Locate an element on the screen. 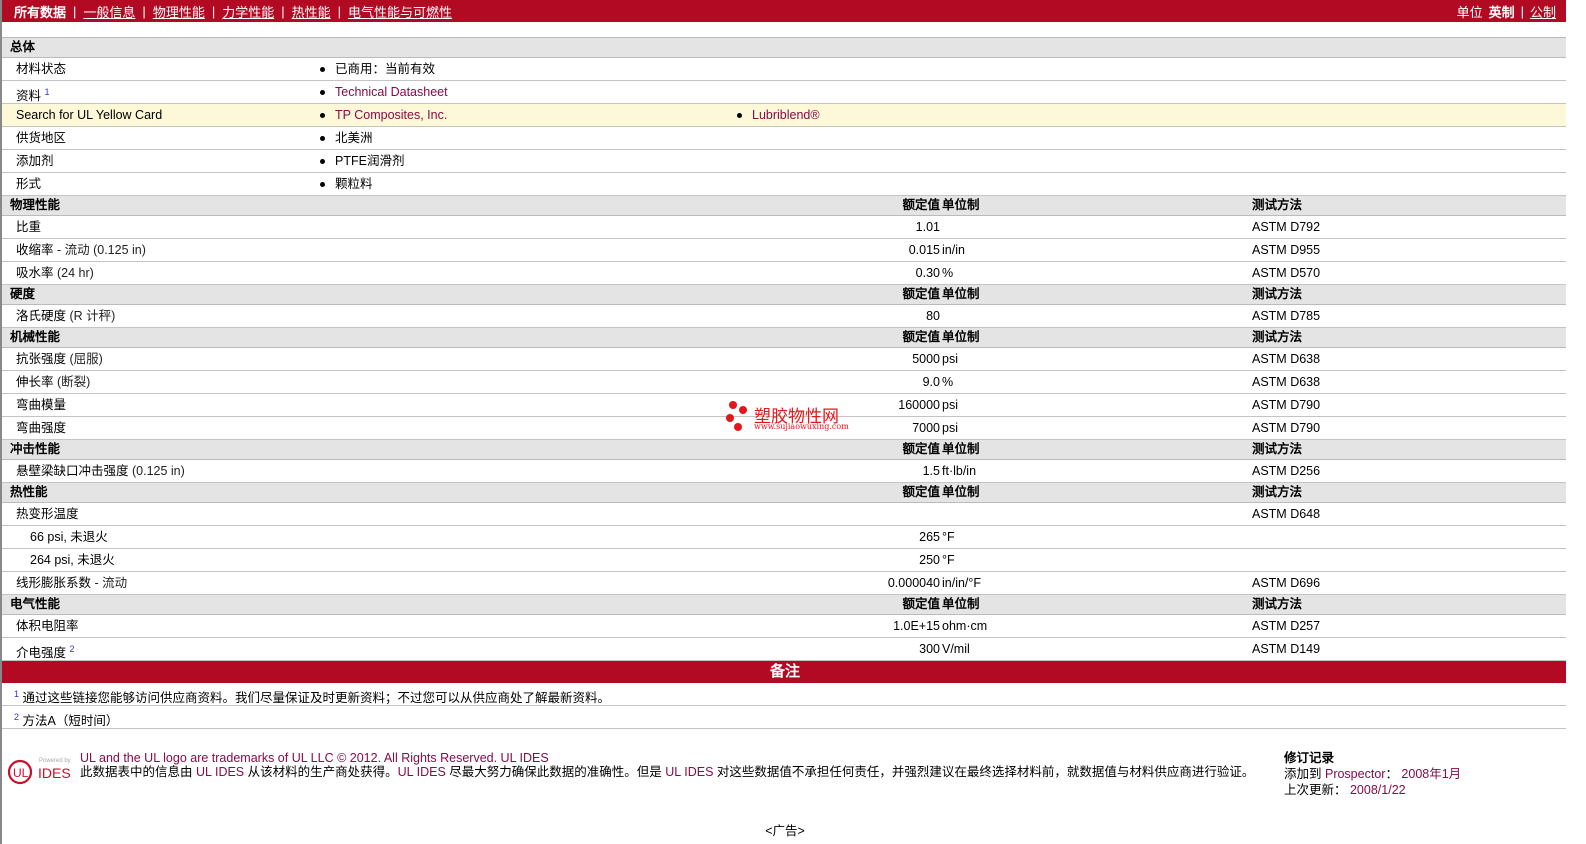 Image resolution: width=1586 pixels, height=844 pixels. tab-electrical: 电气性能与可燃性 is located at coordinates (400, 11).